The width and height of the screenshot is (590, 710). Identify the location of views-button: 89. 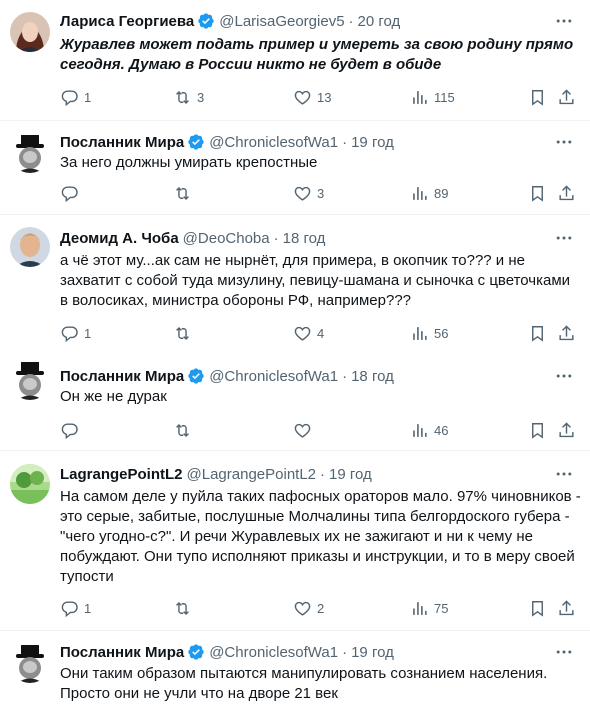
(429, 193).